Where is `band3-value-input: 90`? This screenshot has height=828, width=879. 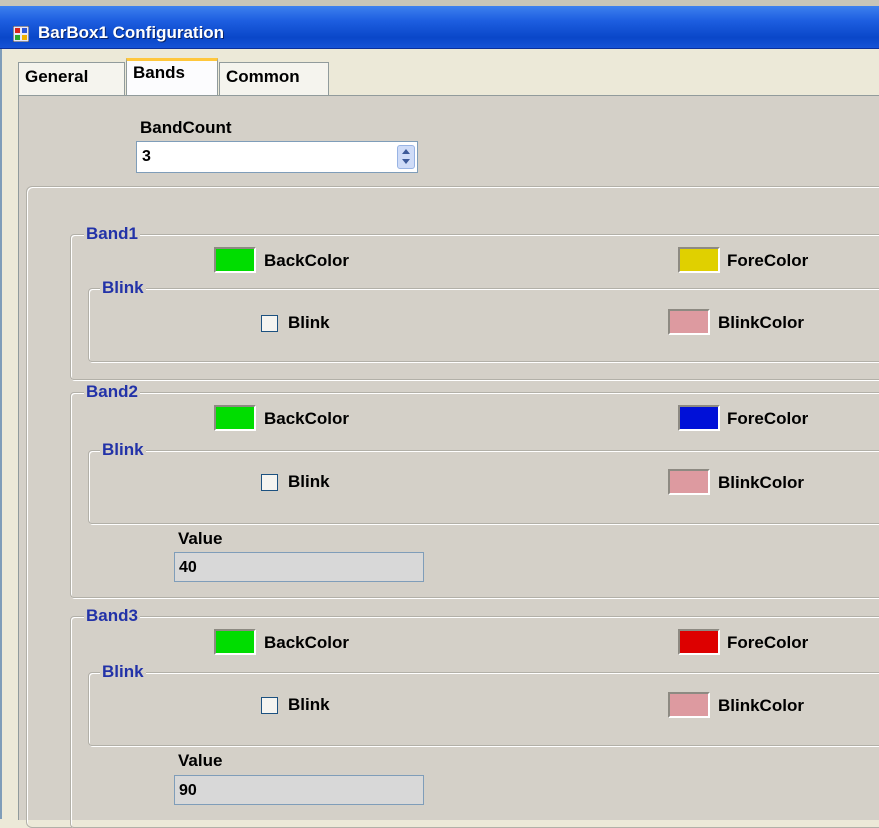
band3-value-input: 90 is located at coordinates (299, 790).